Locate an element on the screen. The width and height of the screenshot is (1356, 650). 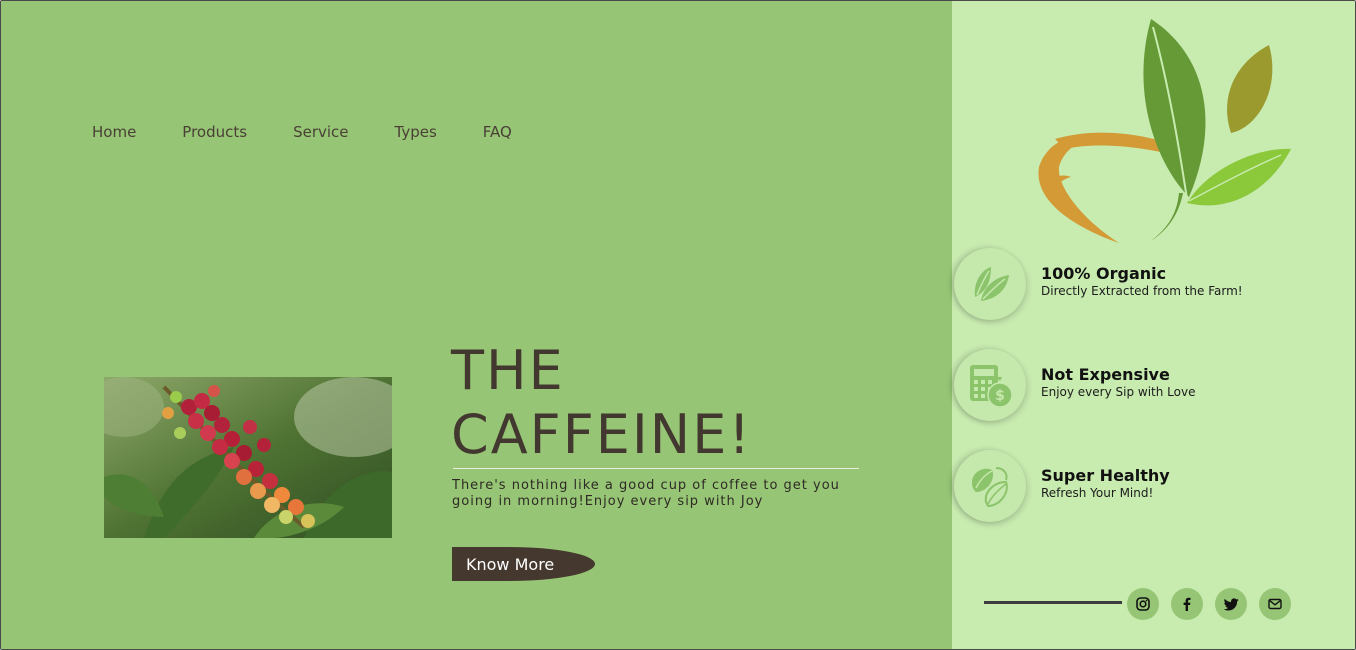
hero-title-line-2: CAFFEINE! is located at coordinates (601, 434).